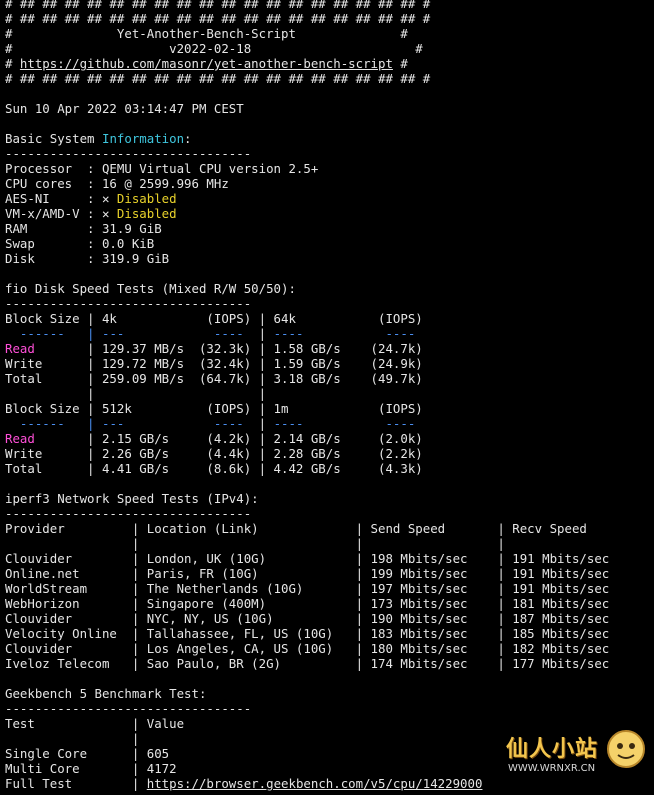  What do you see at coordinates (53, 138) in the screenshot?
I see `terminal-text: Basic System` at bounding box center [53, 138].